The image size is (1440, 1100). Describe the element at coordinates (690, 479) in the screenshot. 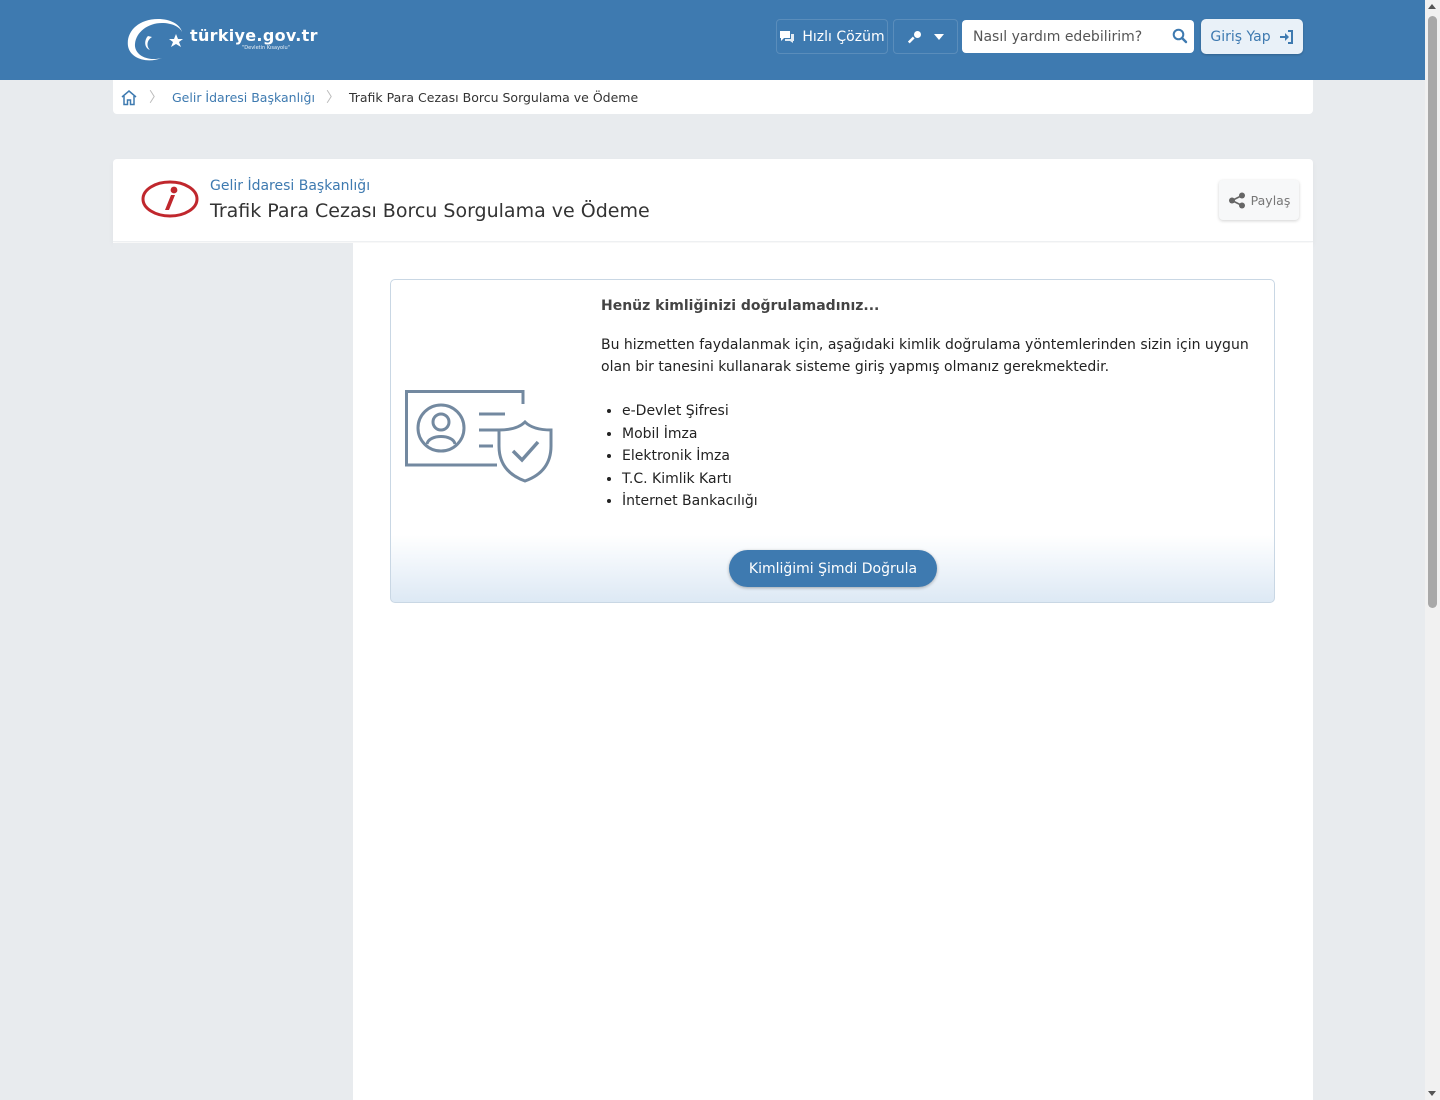

I see `auth-method-item: T.C. Kimlik Kartı` at that location.